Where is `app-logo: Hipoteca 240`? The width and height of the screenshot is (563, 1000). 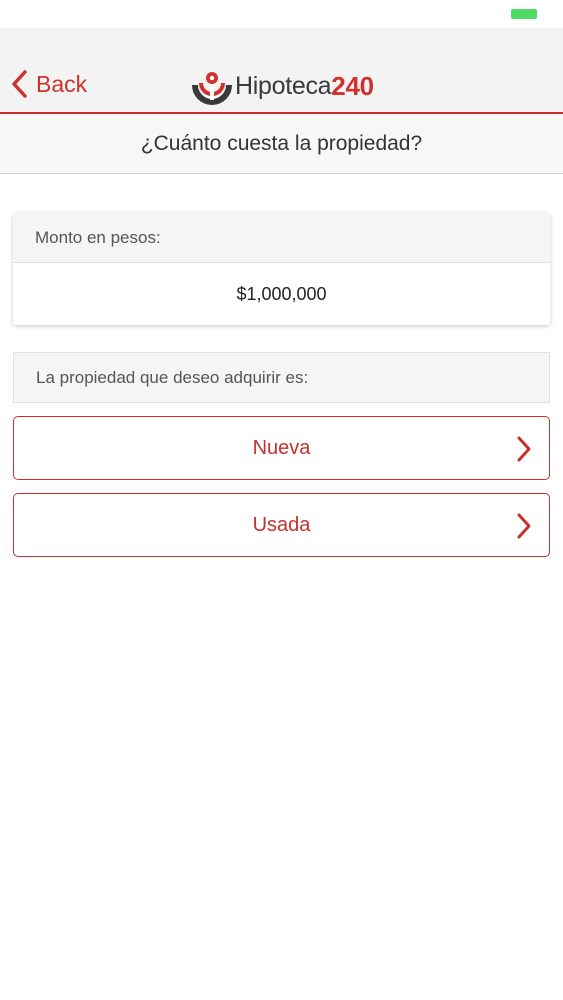 app-logo: Hipoteca 240 is located at coordinates (282, 86).